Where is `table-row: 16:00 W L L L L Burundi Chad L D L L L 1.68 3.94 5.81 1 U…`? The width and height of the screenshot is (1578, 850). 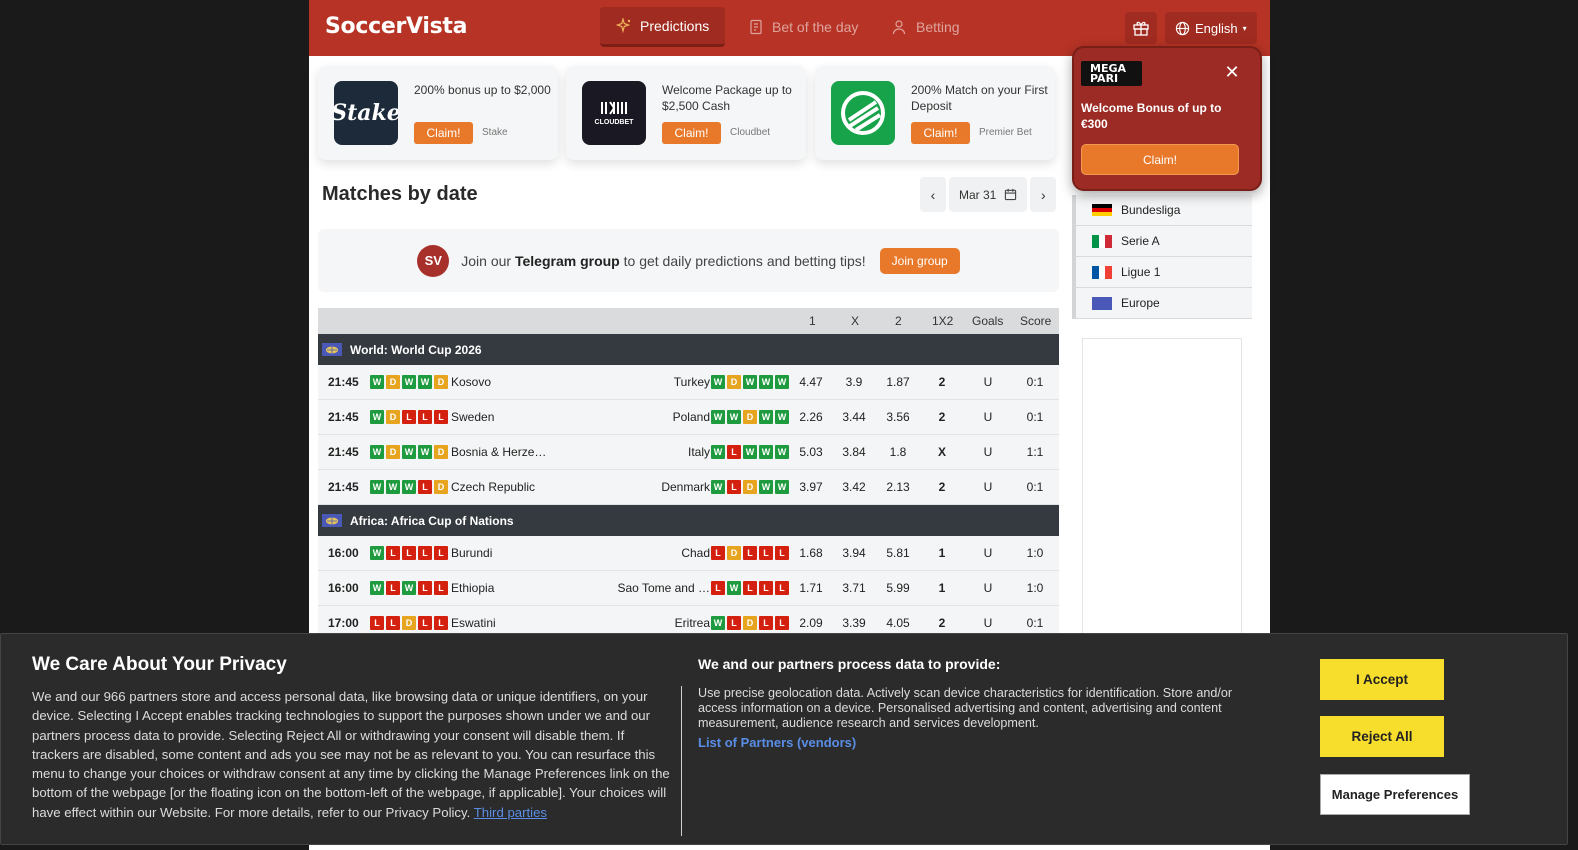
table-row: 16:00 W L L L L Burundi Chad L D L L L 1.68 3.94 5.81 1 U… is located at coordinates (688, 553).